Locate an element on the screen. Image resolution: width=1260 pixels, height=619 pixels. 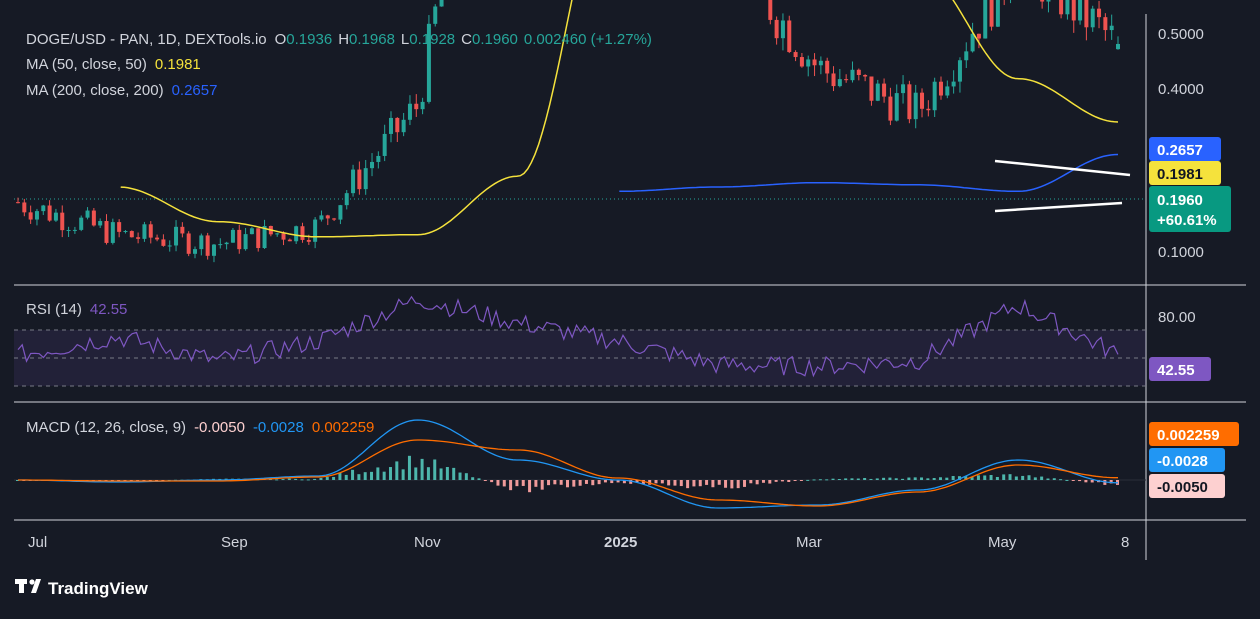
symbol-line: DOGE/USD - PAN, 1D, DEXTools.io is located at coordinates (146, 39).